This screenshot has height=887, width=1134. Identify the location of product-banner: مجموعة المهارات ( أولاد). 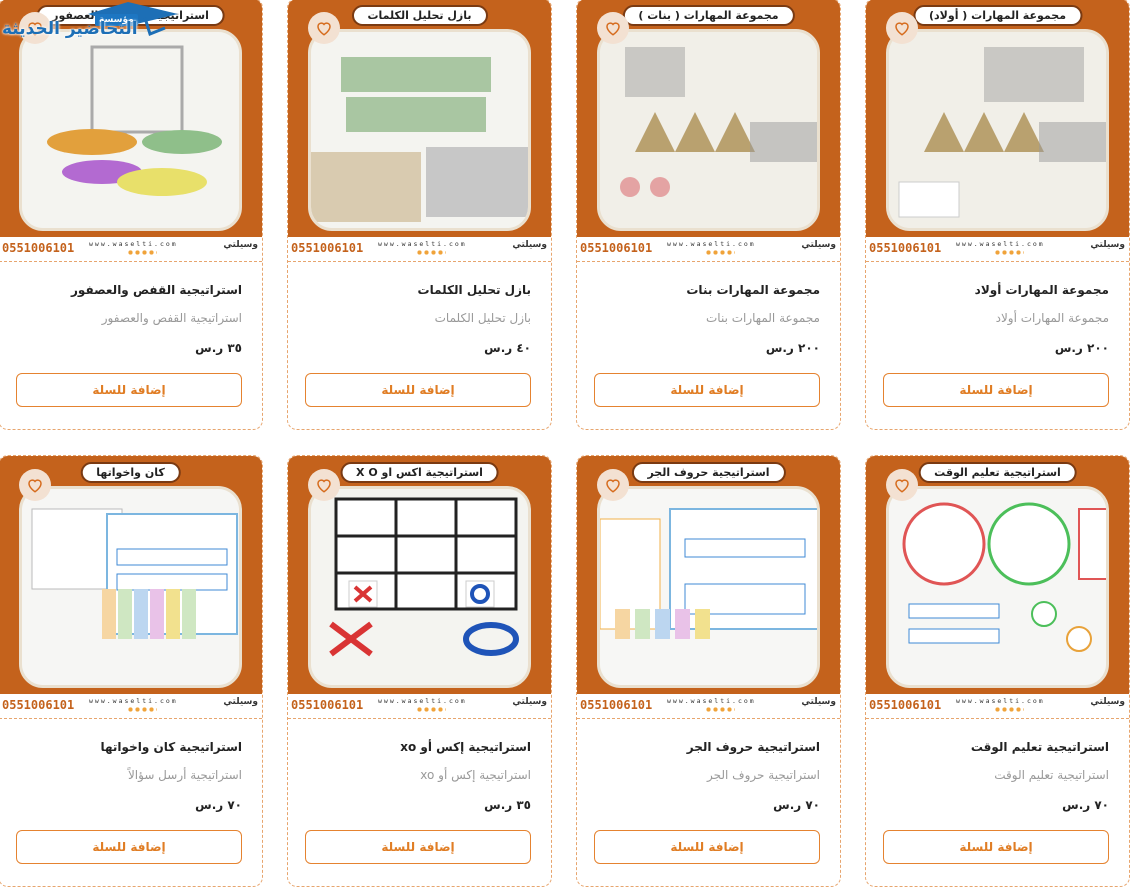
(997, 15).